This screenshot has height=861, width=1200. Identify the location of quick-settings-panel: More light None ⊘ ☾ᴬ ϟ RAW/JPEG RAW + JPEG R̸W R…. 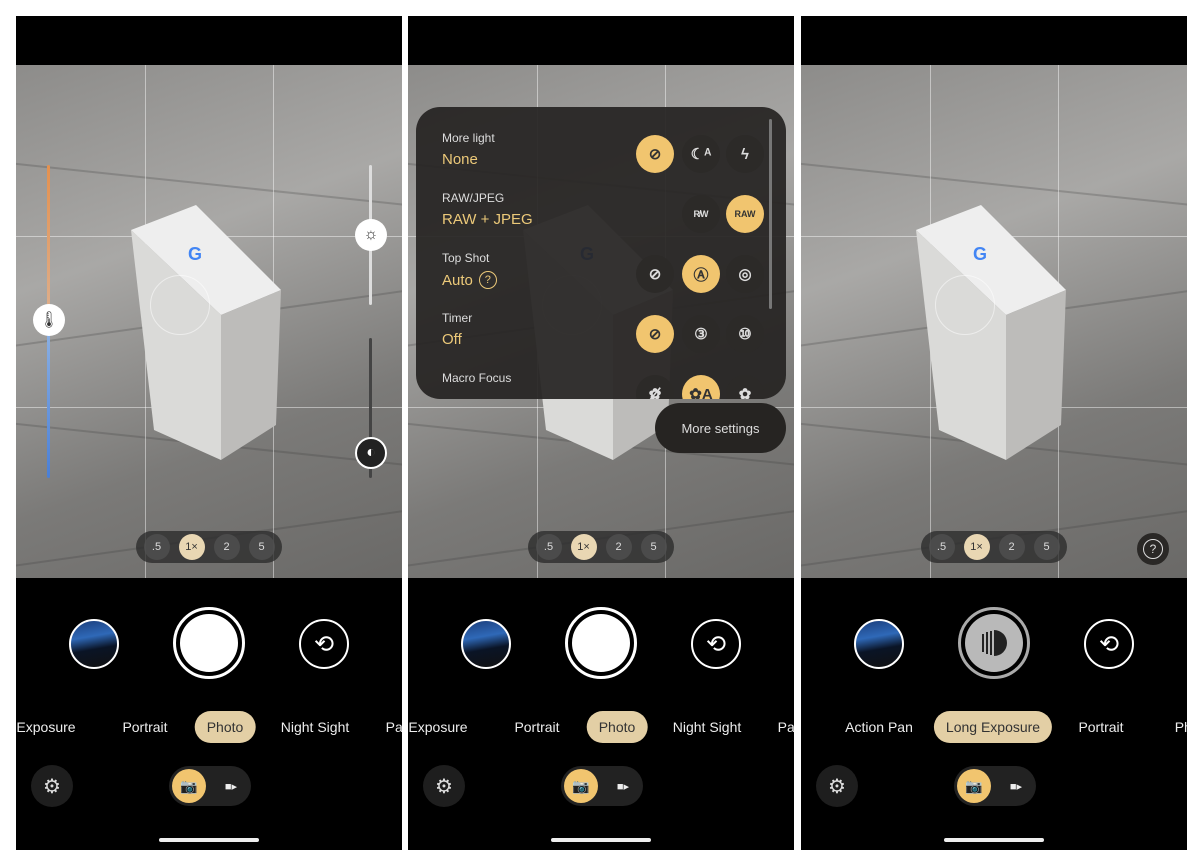
(601, 253).